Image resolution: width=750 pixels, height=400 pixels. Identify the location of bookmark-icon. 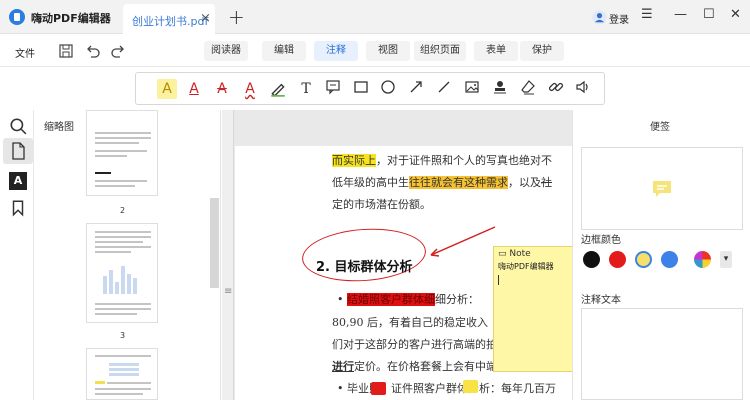
(18, 208).